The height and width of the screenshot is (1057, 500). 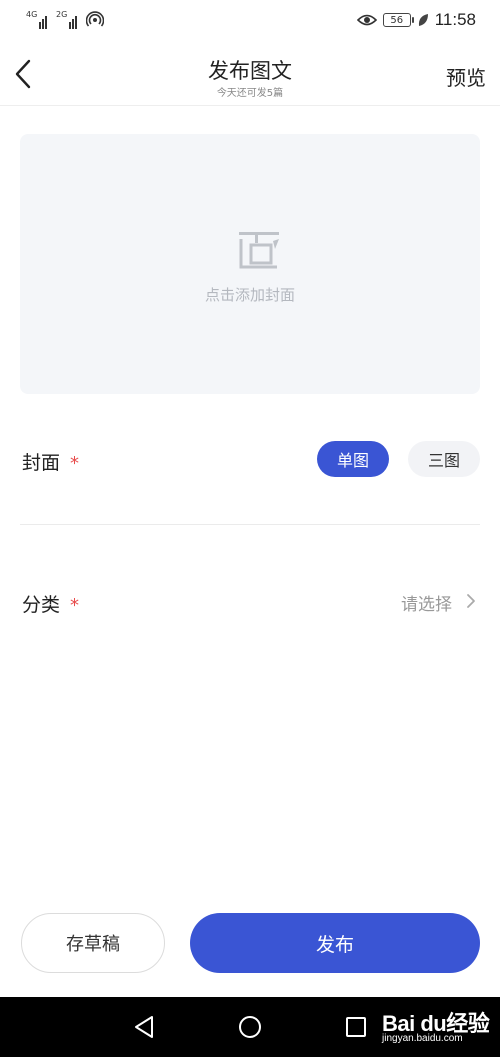 I want to click on baidu-image-placeholder-icon, so click(x=259, y=250).